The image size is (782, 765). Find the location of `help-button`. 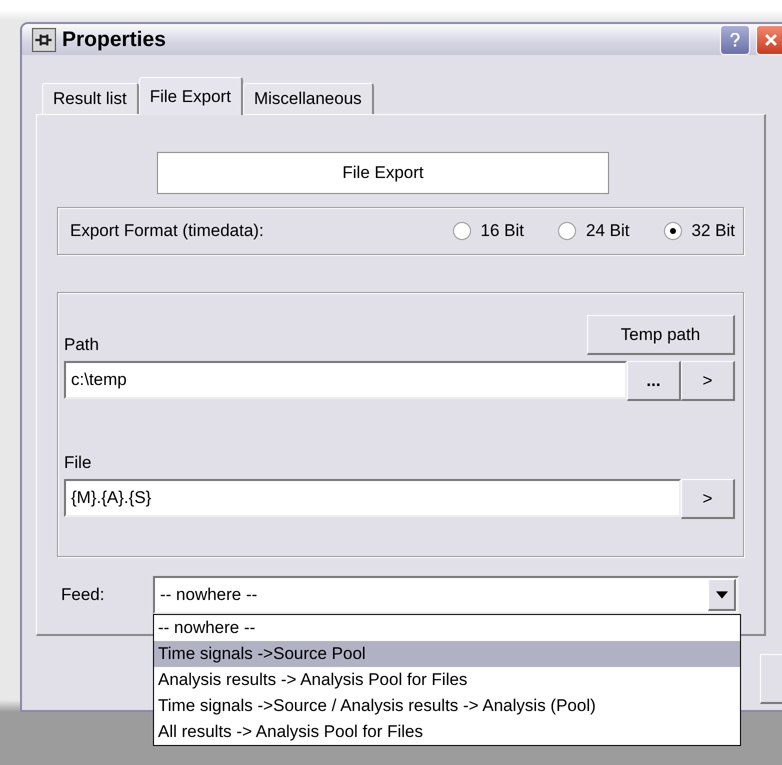

help-button is located at coordinates (735, 39).